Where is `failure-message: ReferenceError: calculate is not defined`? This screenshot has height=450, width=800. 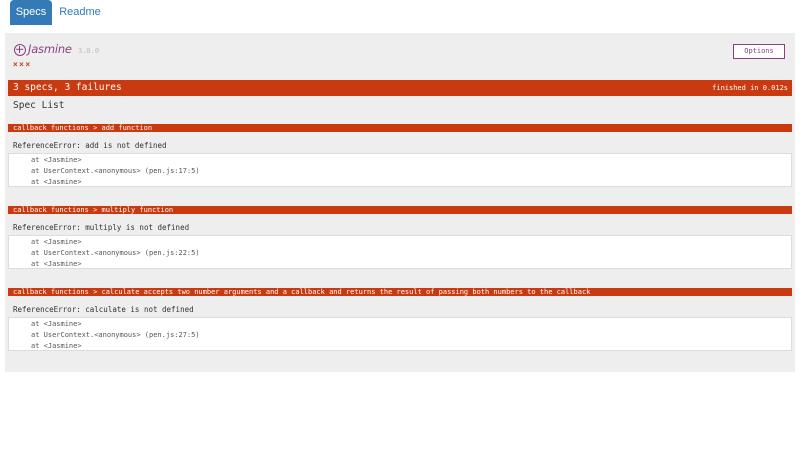
failure-message: ReferenceError: calculate is not defined is located at coordinates (103, 309).